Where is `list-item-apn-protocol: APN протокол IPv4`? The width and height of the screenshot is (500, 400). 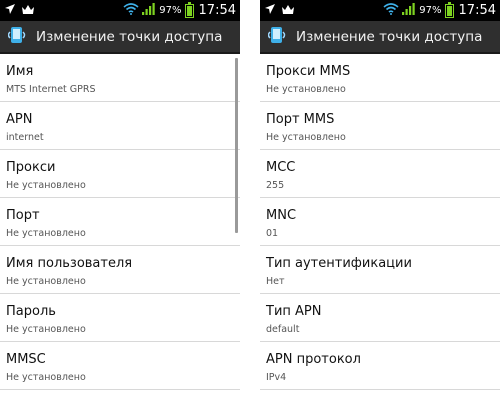 list-item-apn-protocol: APN протокол IPv4 is located at coordinates (380, 366).